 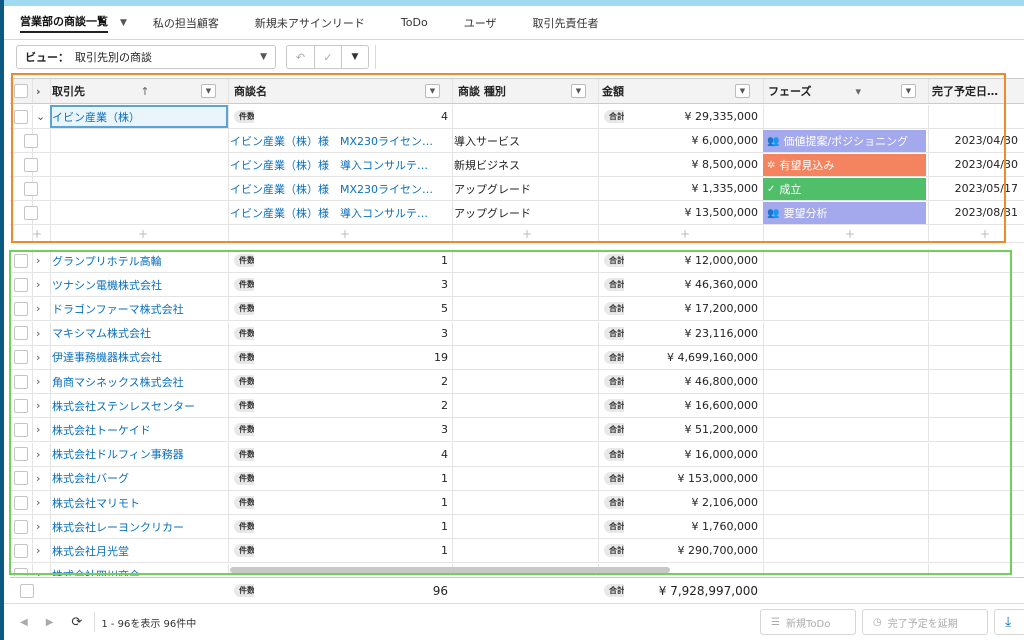 What do you see at coordinates (414, 22) in the screenshot?
I see `tab-3: ToDo` at bounding box center [414, 22].